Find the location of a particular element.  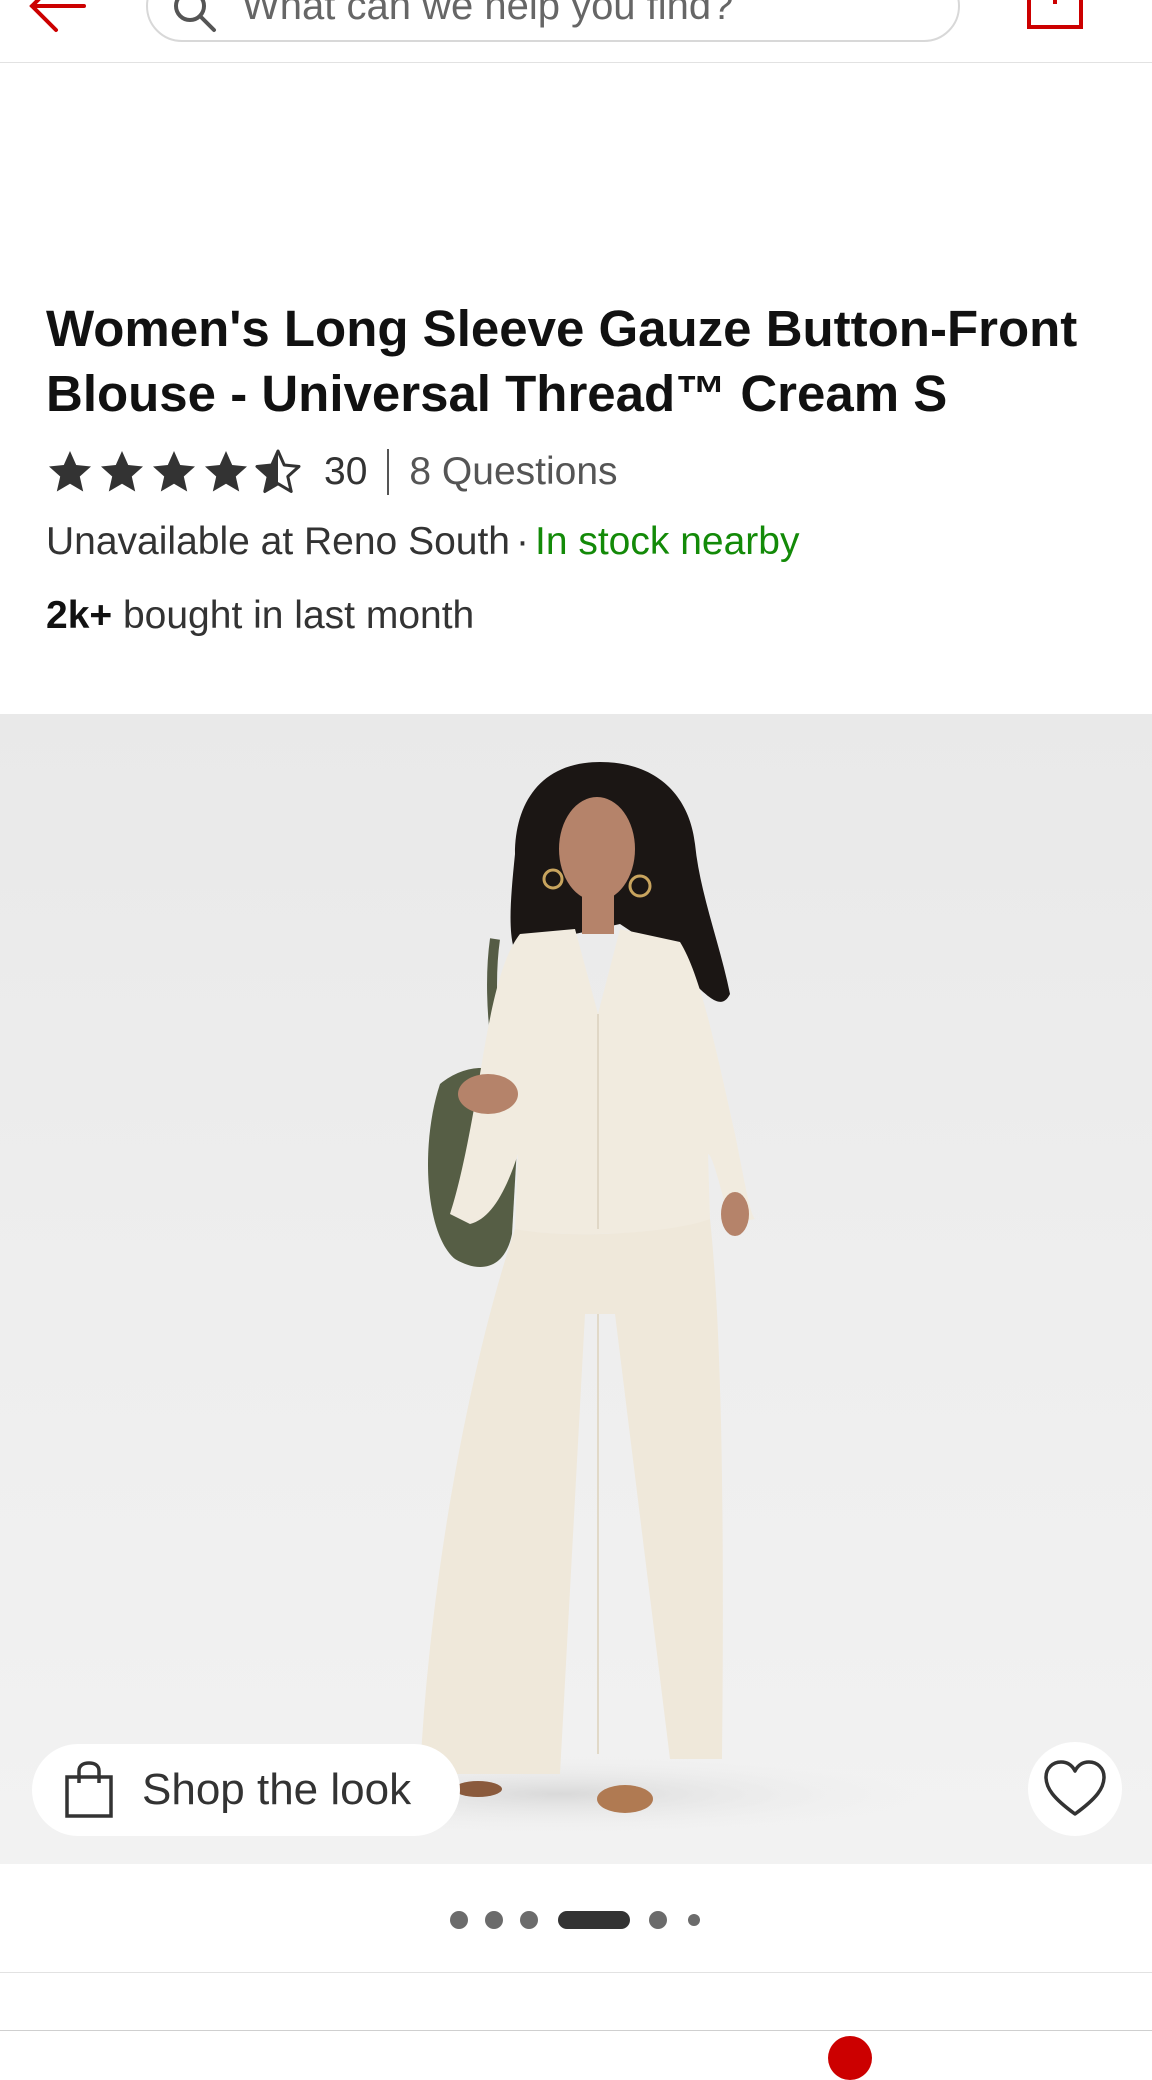

heart-icon is located at coordinates (1075, 1788).